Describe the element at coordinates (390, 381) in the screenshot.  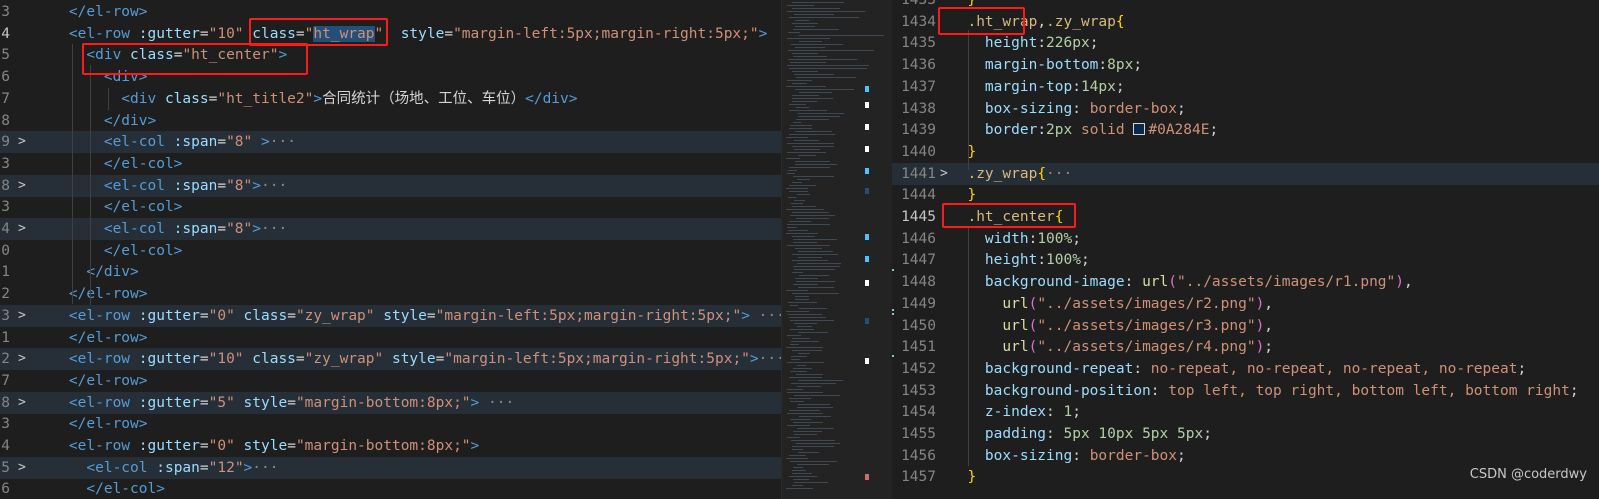
I see `code-line: 7 </el-row>` at that location.